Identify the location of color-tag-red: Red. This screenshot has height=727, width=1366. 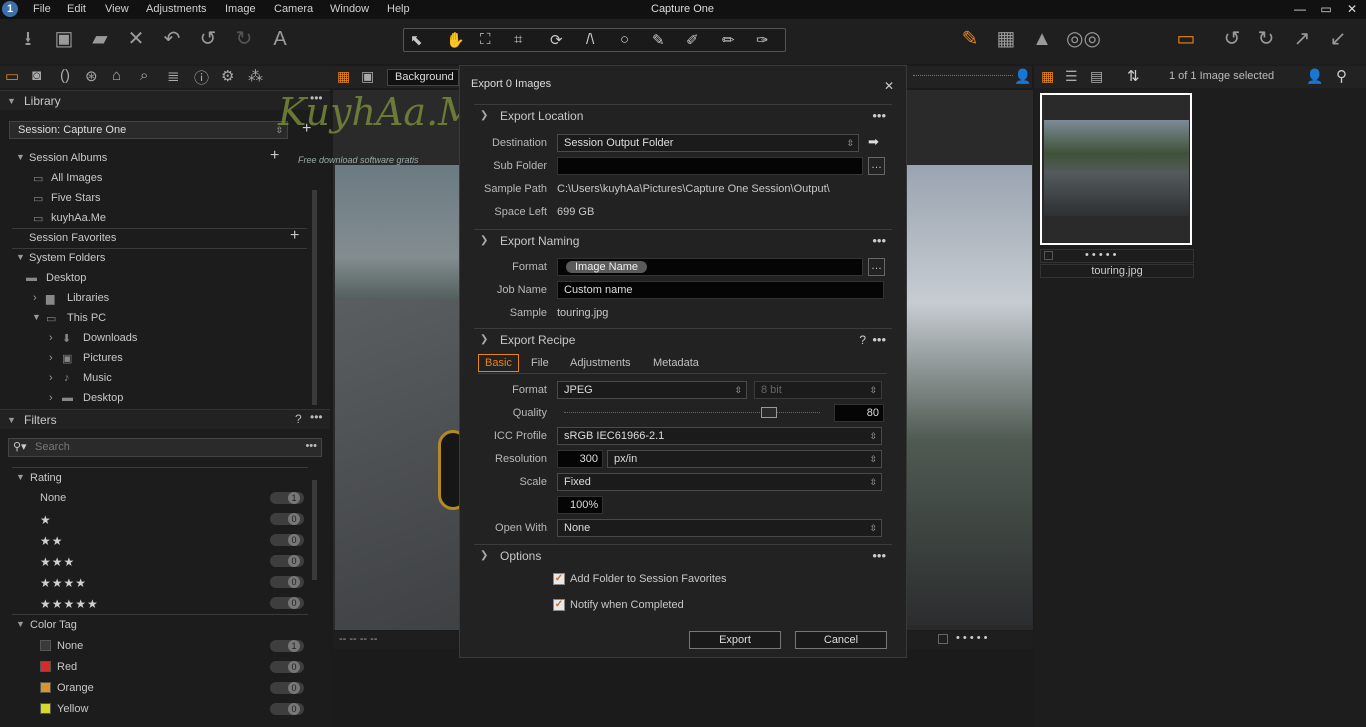
(67, 667).